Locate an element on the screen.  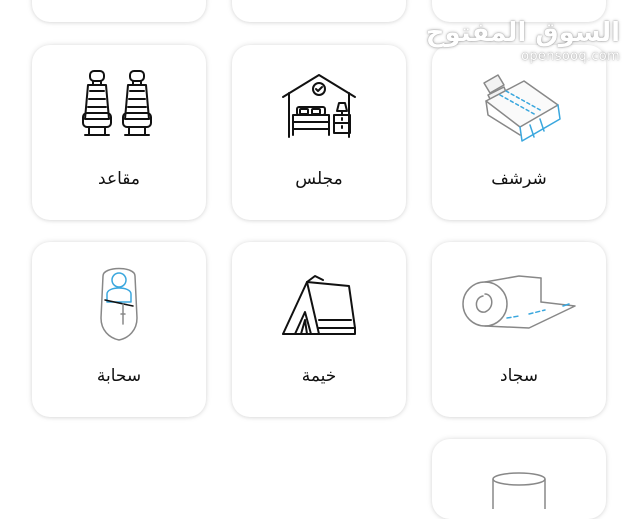
category-label: خيمة is located at coordinates (319, 376).